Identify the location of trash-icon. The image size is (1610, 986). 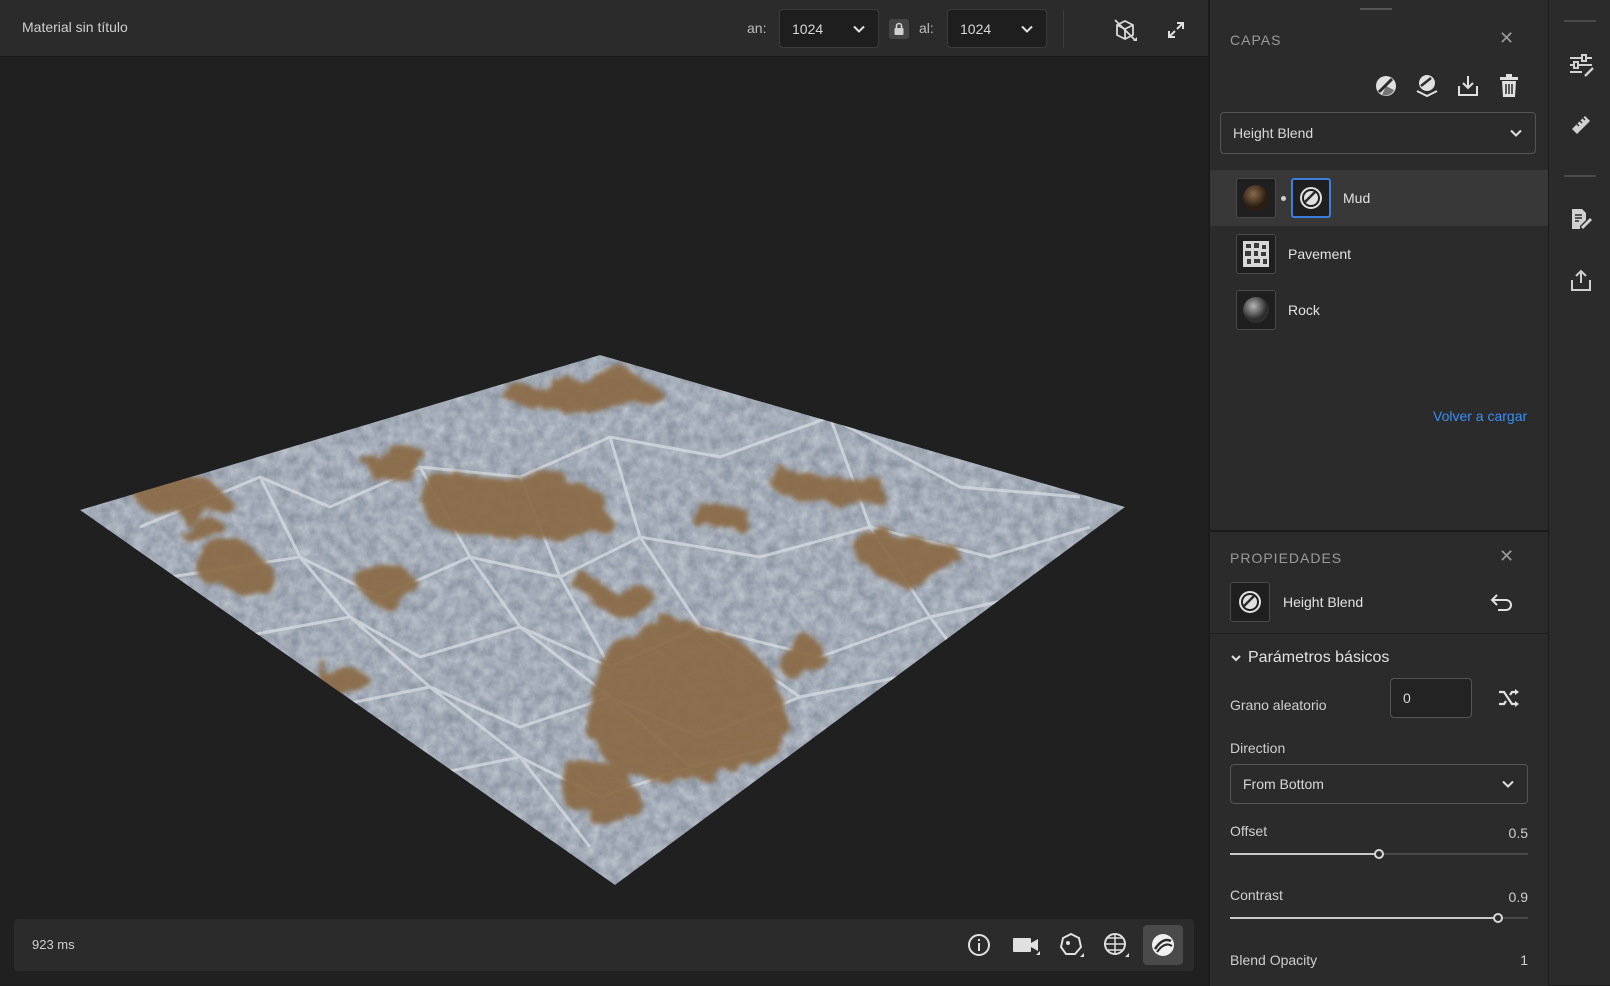
(1509, 86).